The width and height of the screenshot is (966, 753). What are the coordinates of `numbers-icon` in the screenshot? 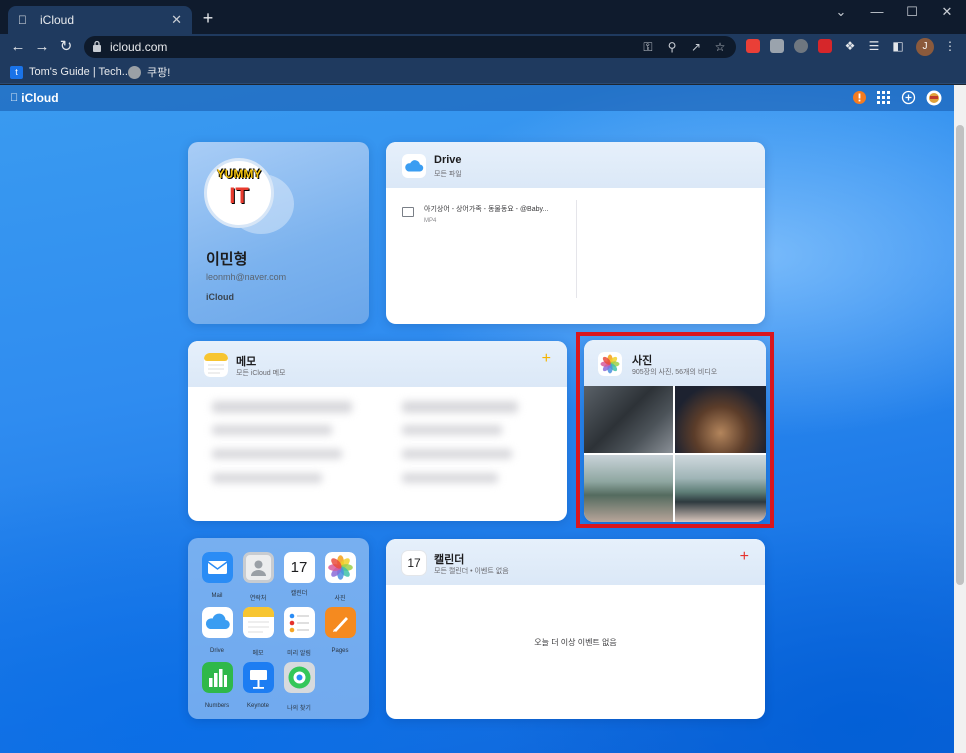 It's located at (217, 677).